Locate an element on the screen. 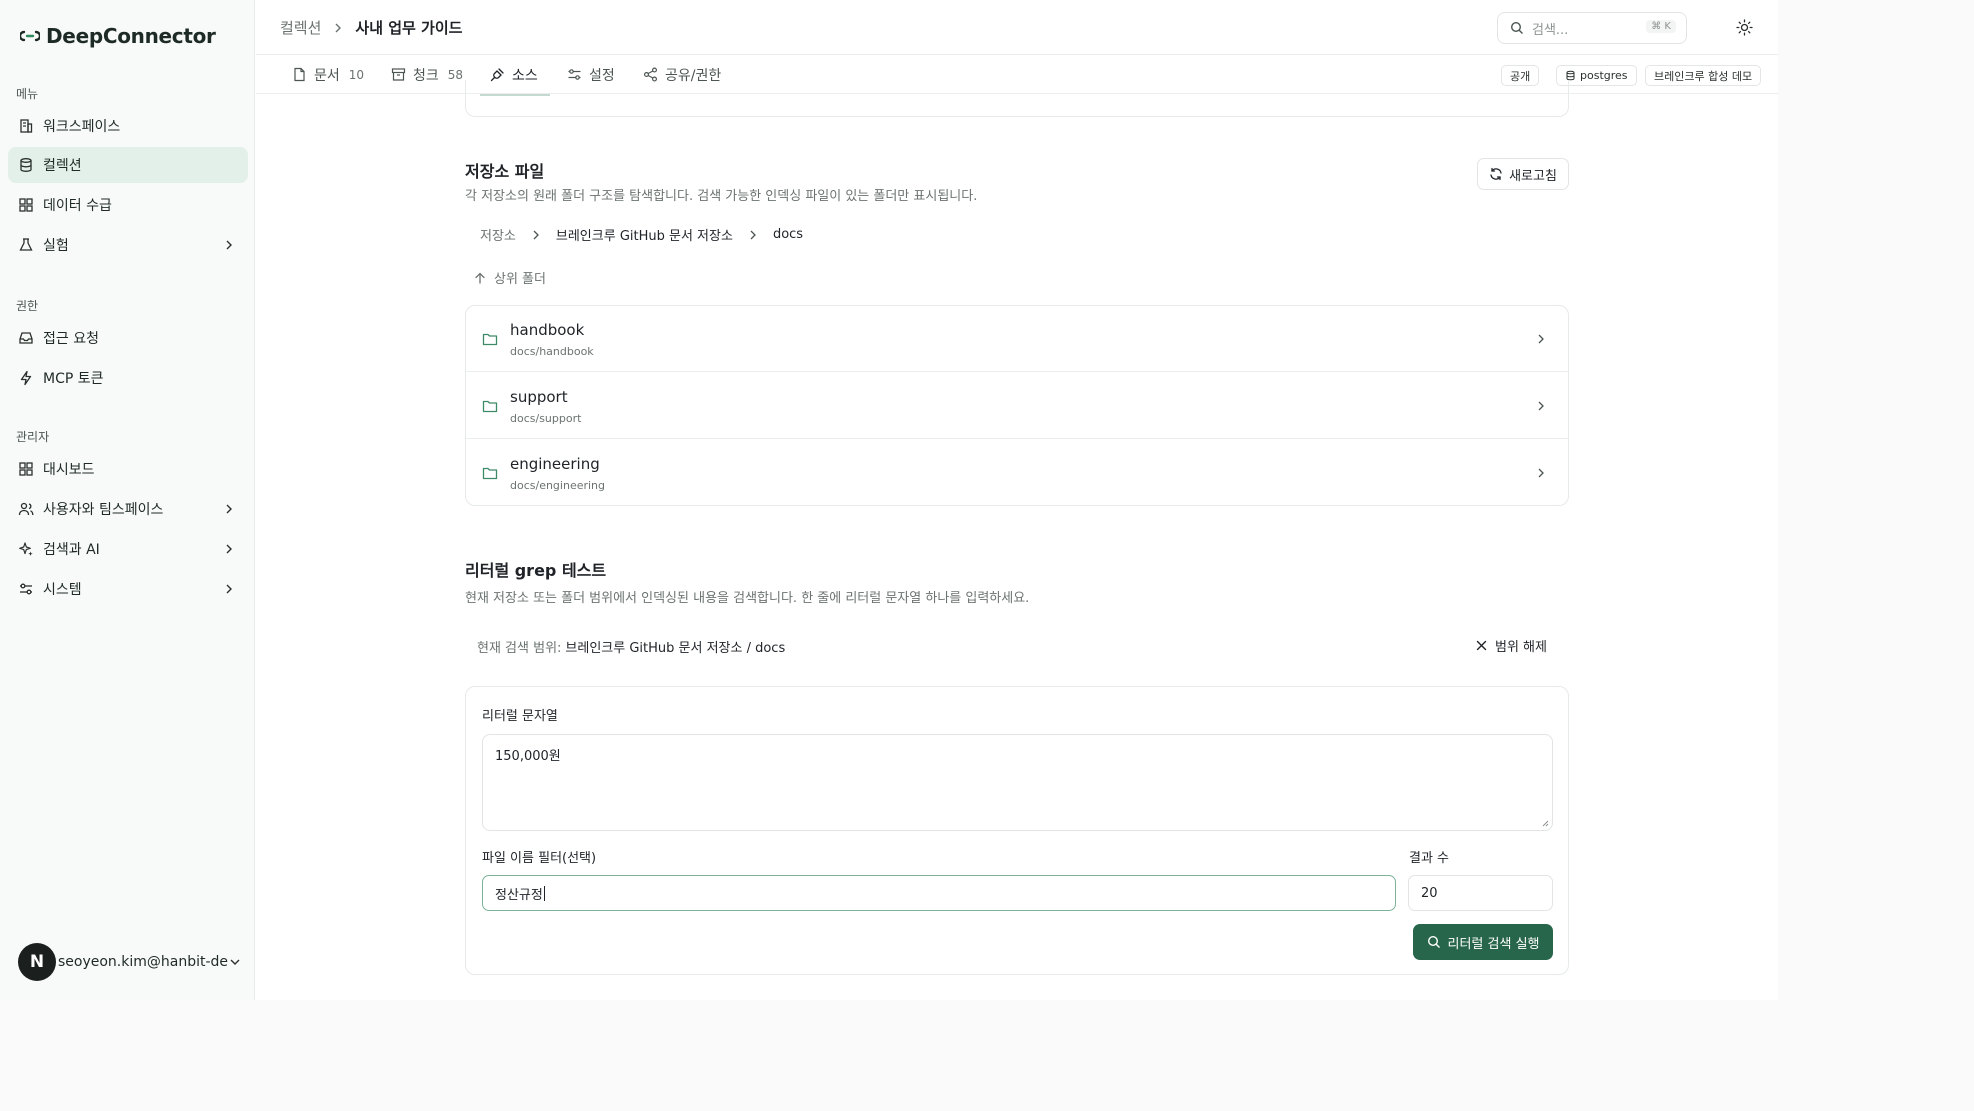 Image resolution: width=1974 pixels, height=1111 pixels. tab-chunks: 청크 58 is located at coordinates (427, 74).